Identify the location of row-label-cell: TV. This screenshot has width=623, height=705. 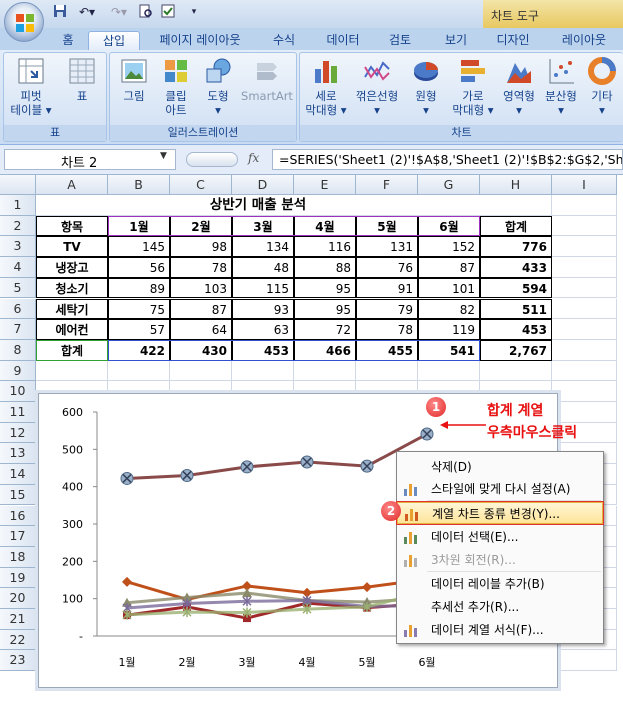
(72, 247).